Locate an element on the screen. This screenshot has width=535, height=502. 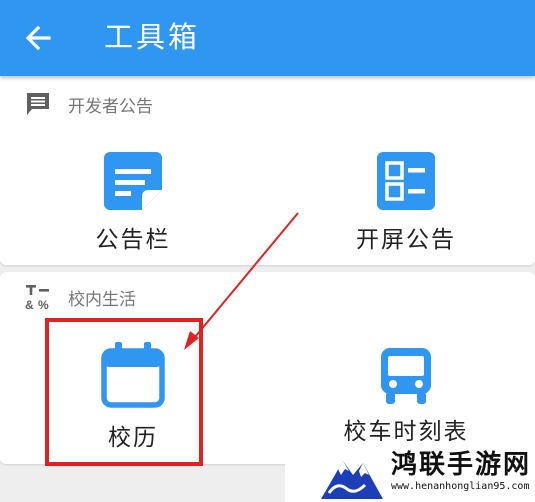
watermark-text: 鸿联手游网 www.henanhonglian95.com is located at coordinates (461, 472).